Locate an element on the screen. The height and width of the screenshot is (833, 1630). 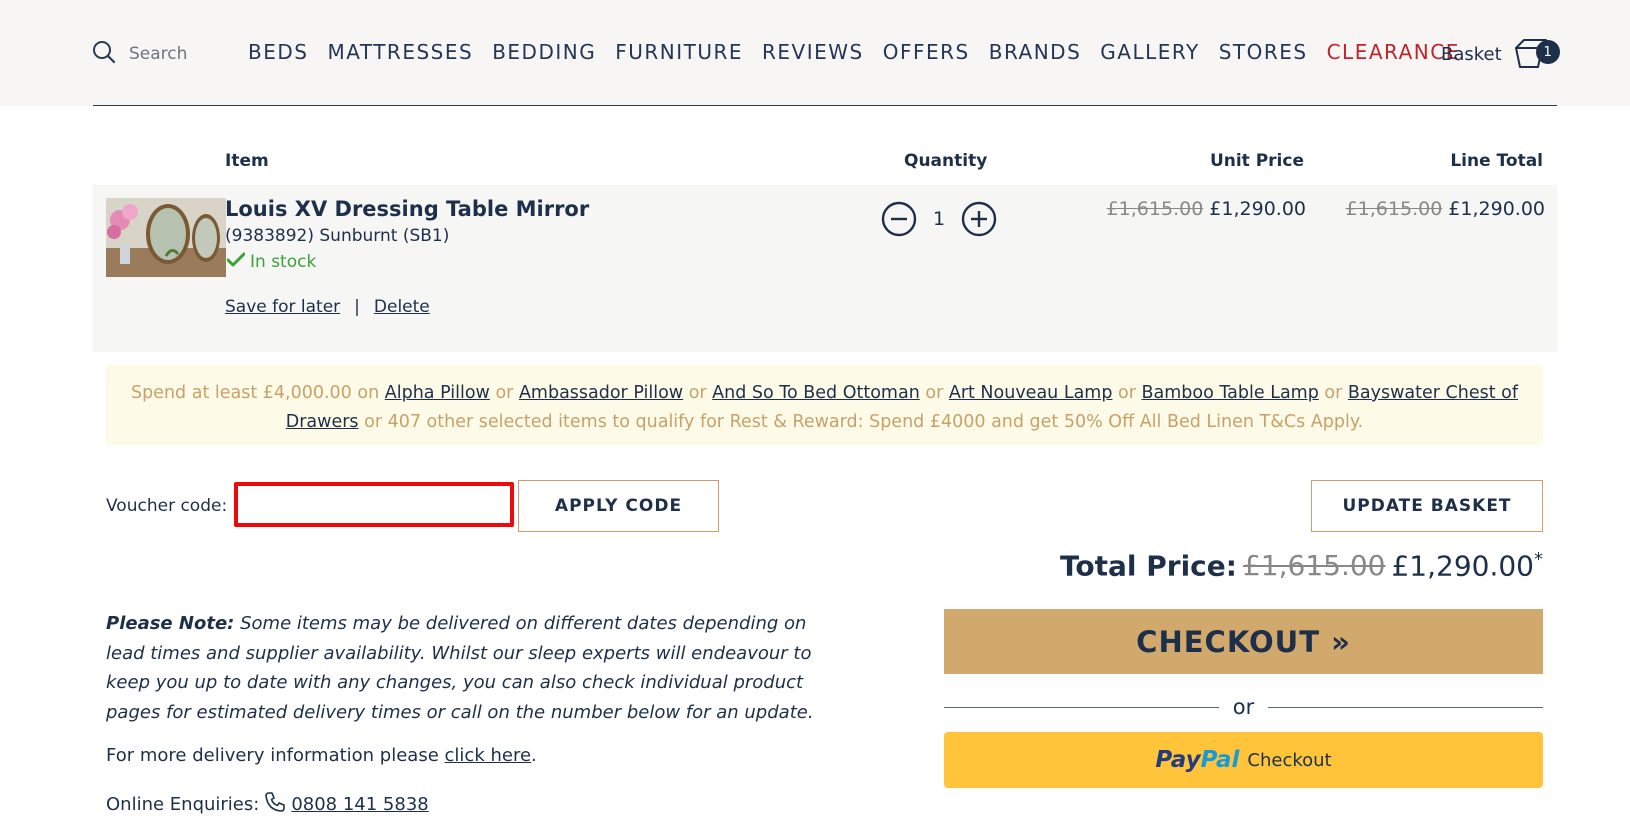
total-price-label: Total Price: is located at coordinates (1148, 566).